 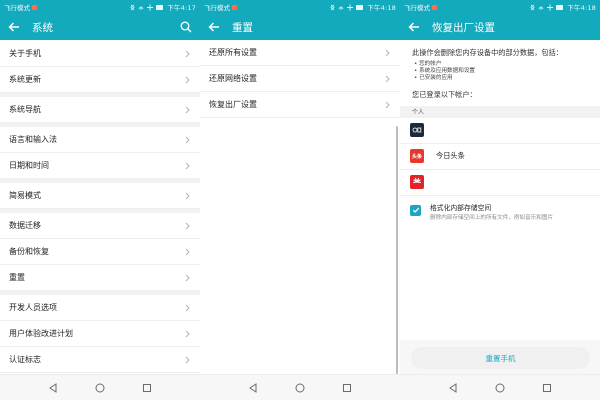 What do you see at coordinates (450, 156) in the screenshot?
I see `account-name: 今日头条` at bounding box center [450, 156].